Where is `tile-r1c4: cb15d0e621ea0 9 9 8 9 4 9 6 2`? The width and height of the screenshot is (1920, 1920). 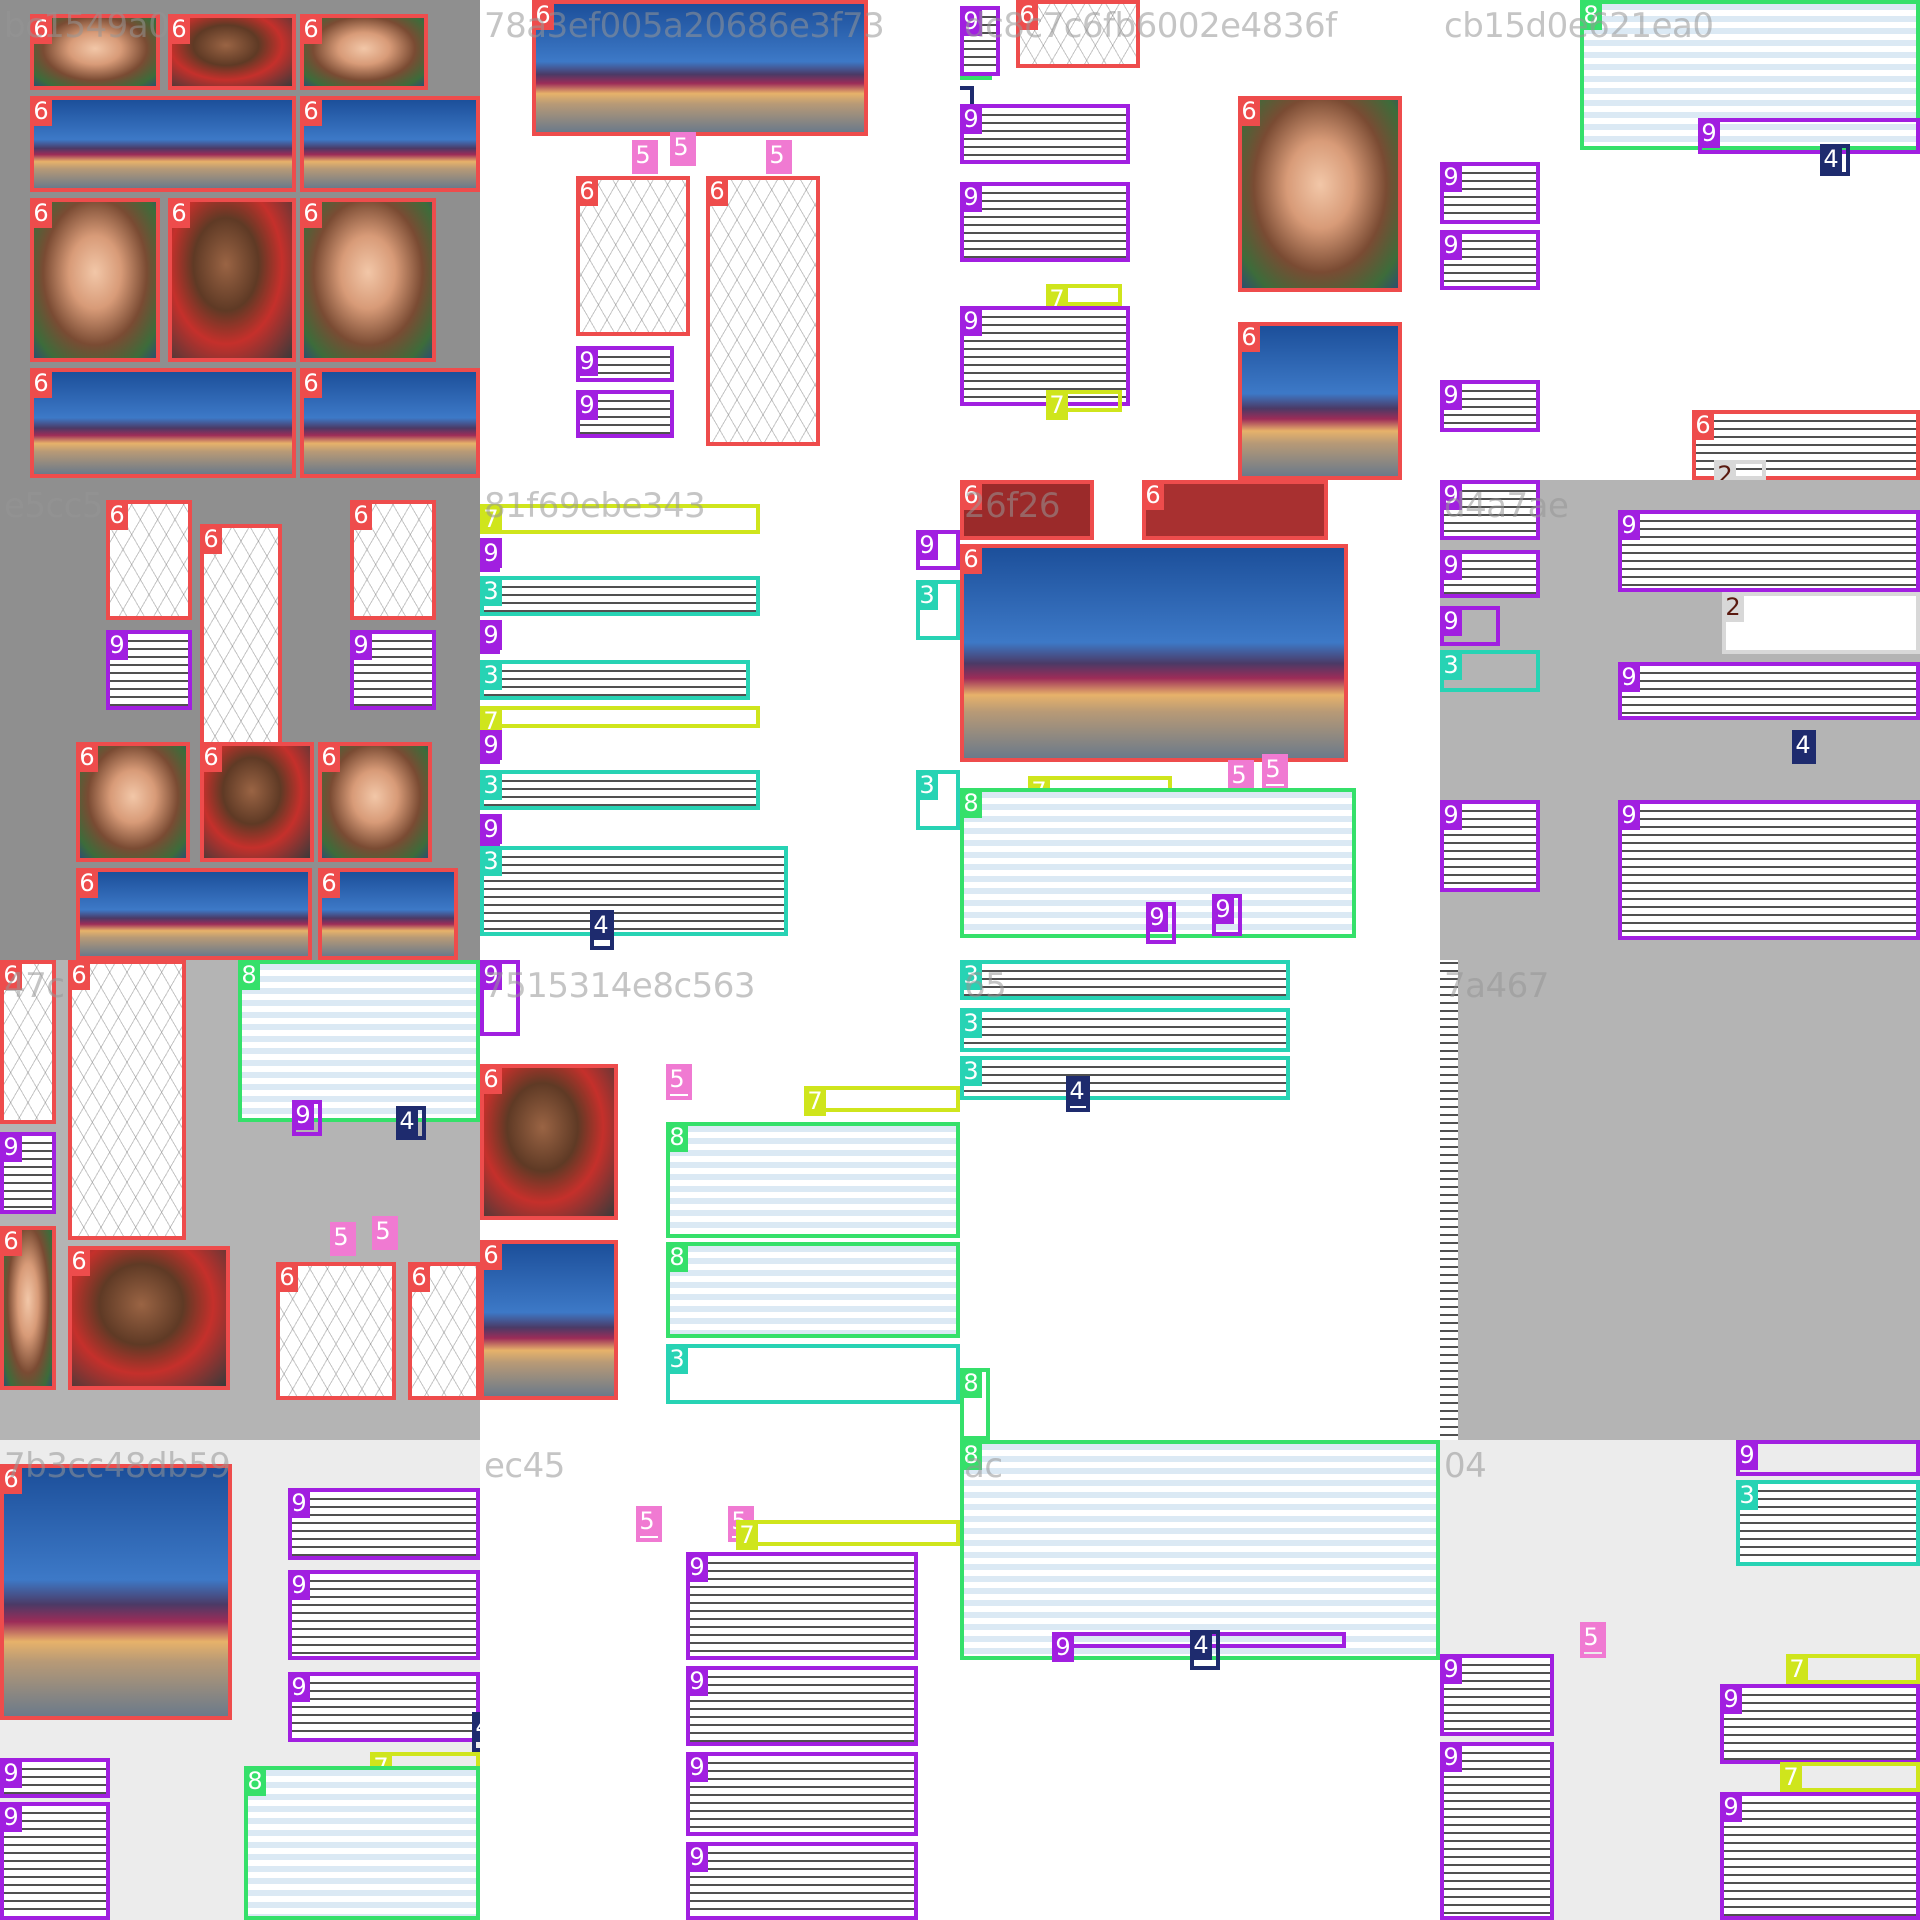 tile-r1c4: cb15d0e621ea0 9 9 8 9 4 9 6 2 is located at coordinates (1680, 240).